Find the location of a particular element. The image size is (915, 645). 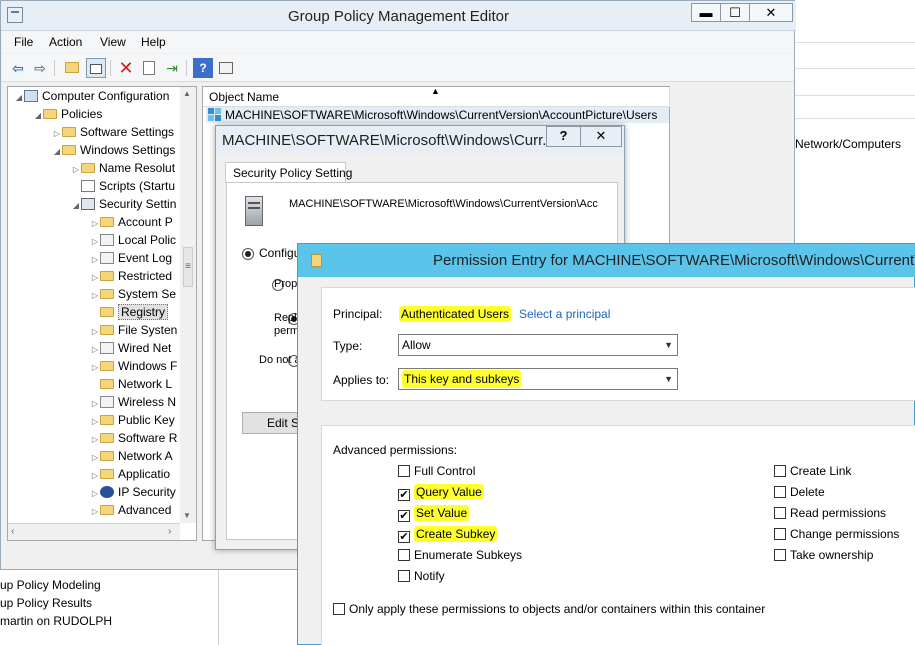

script-icon is located at coordinates (88, 186).